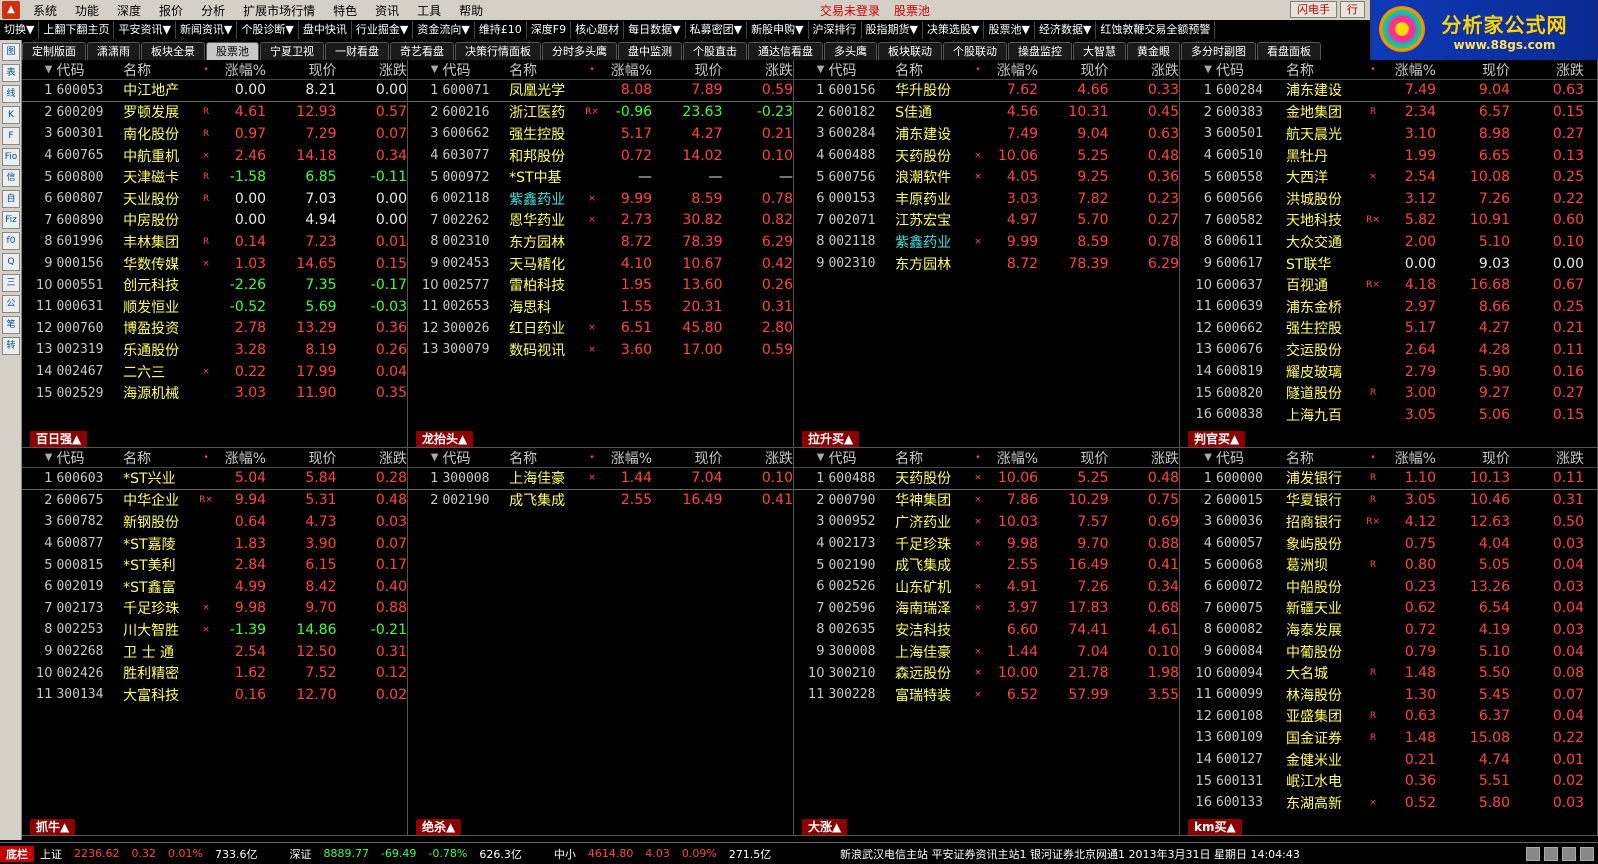  I want to click on table-row: 10 002577 雷柏科技 1.95 13.60 0.26, so click(600, 285).